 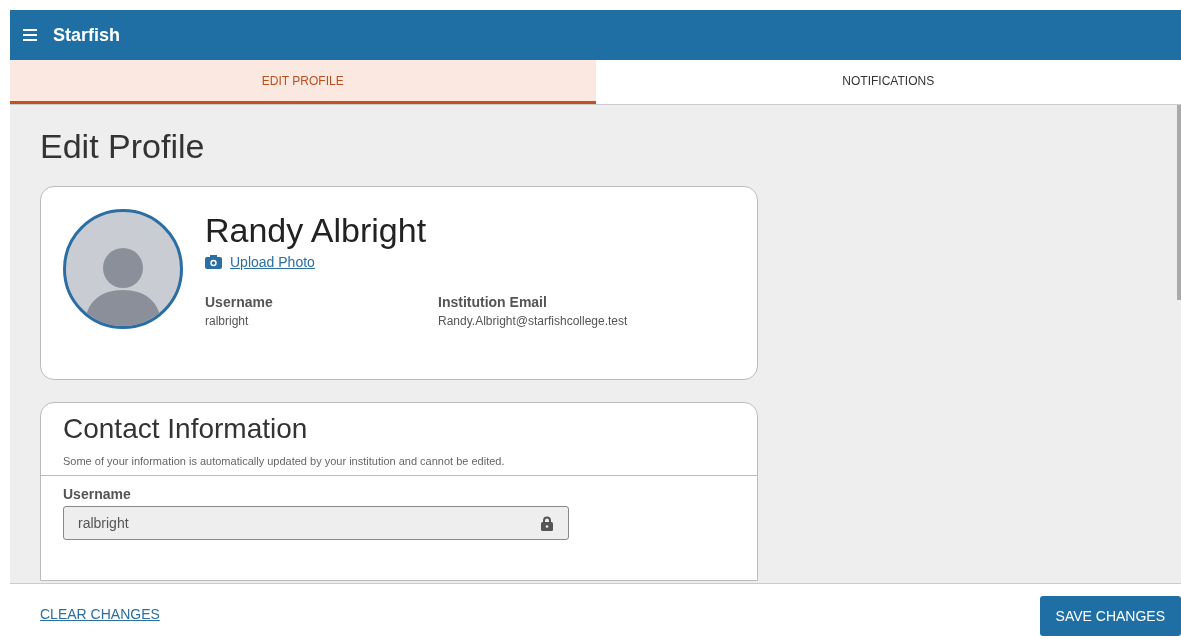 I want to click on upload-photo-link: Upload Photo, so click(x=272, y=262).